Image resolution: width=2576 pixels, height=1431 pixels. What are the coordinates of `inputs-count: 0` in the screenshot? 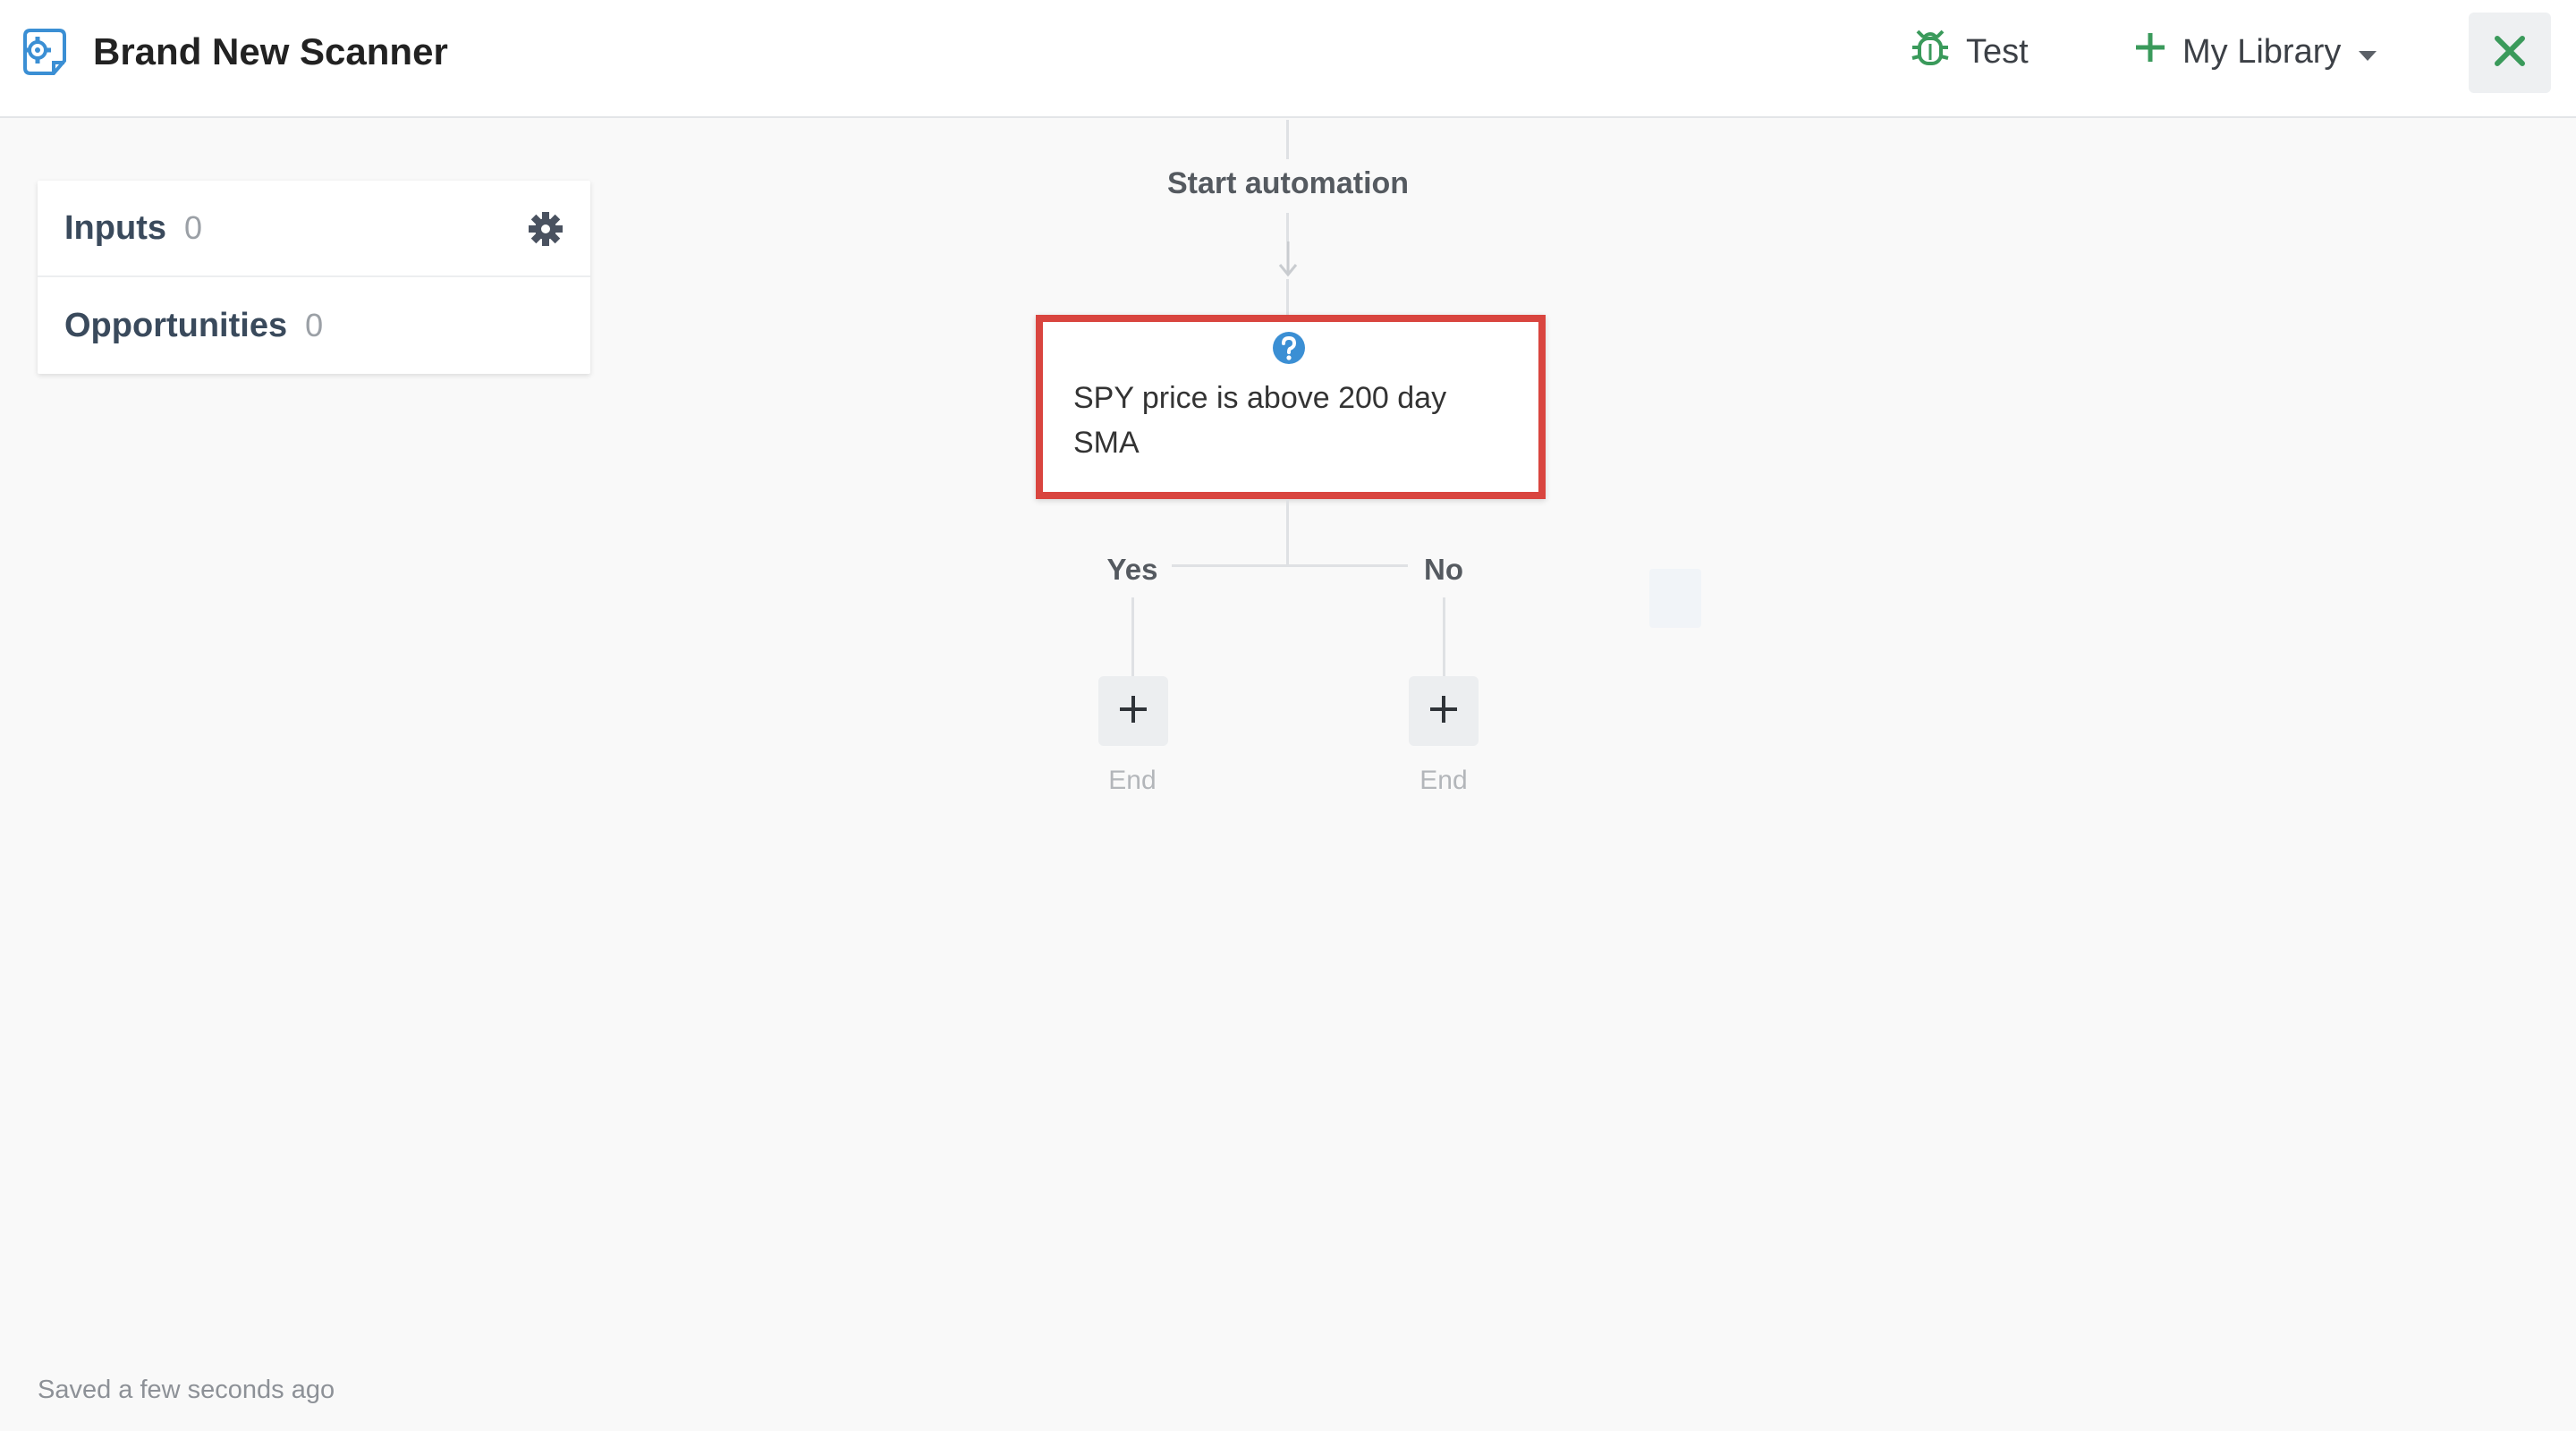 It's located at (193, 228).